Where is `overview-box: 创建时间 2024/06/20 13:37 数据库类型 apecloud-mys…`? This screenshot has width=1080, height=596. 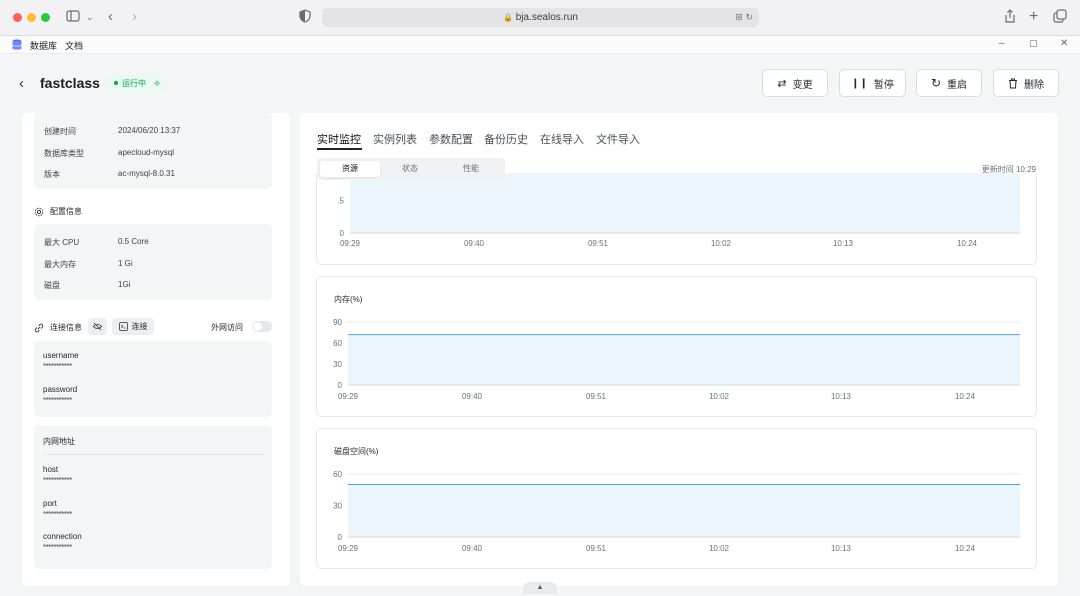
overview-box: 创建时间 2024/06/20 13:37 数据库类型 apecloud-mys… is located at coordinates (153, 151).